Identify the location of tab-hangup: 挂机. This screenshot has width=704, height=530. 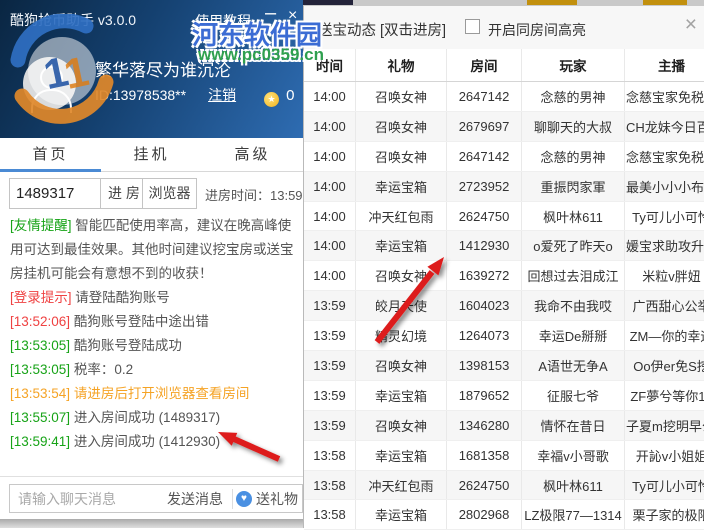
(151, 154).